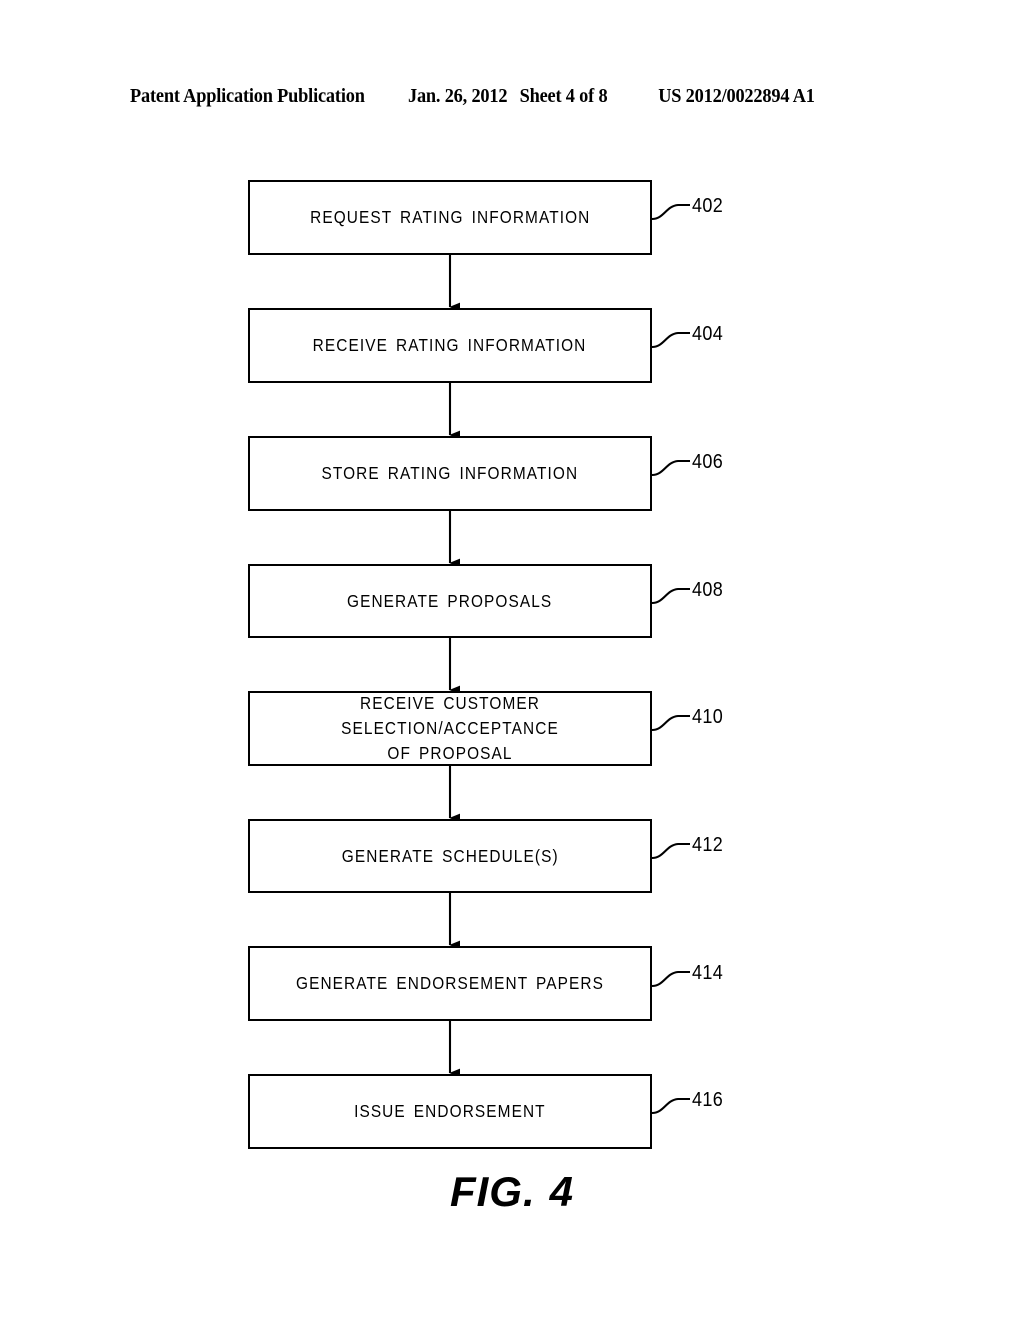  Describe the element at coordinates (708, 1100) in the screenshot. I see `reference-numeral-416: 416` at that location.